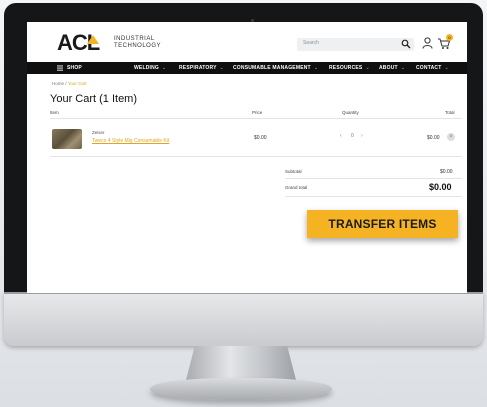 The image size is (487, 407). I want to click on nav-item-about: ABOUT ⌄, so click(392, 68).